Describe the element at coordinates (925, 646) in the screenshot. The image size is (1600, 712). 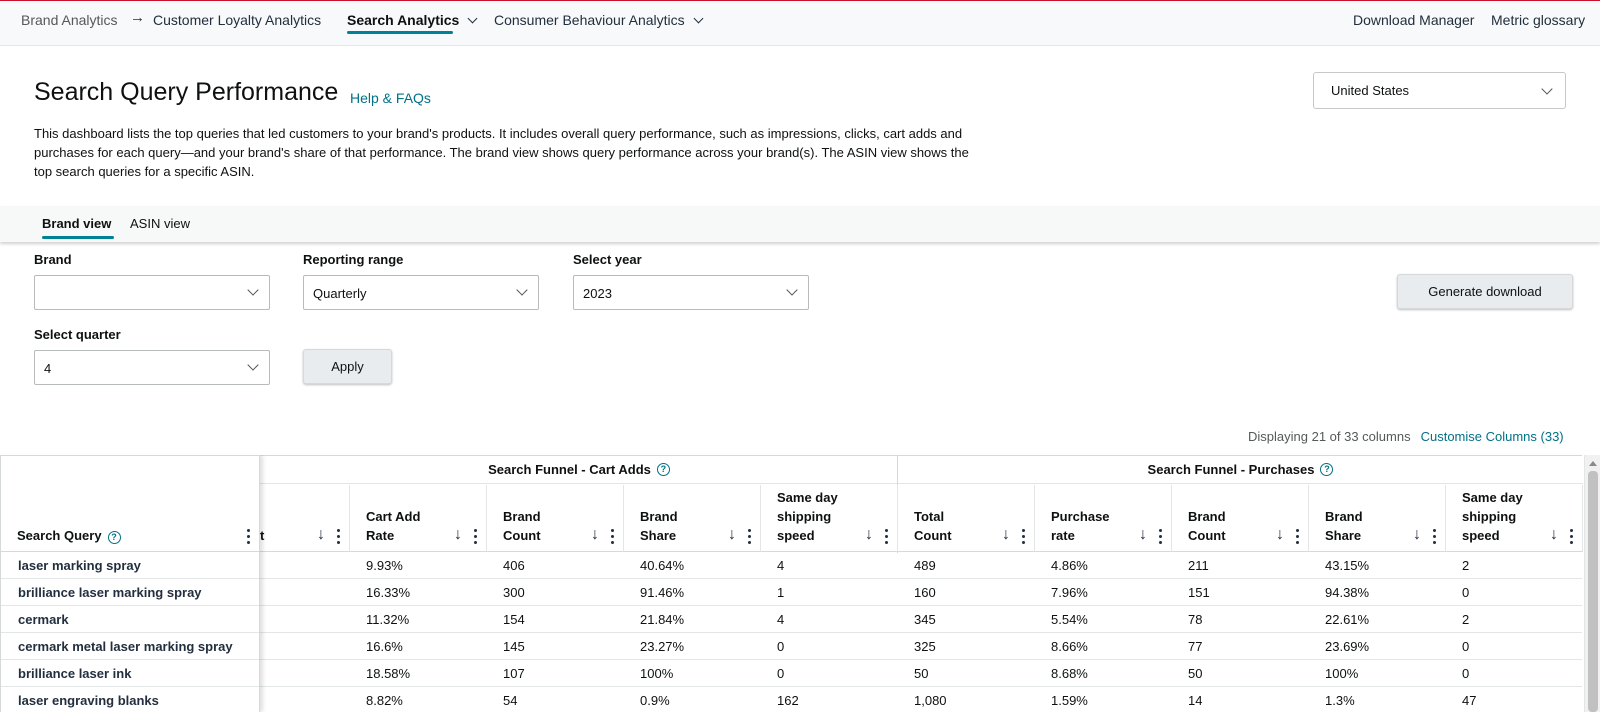
I see `table-cell: 325` at that location.